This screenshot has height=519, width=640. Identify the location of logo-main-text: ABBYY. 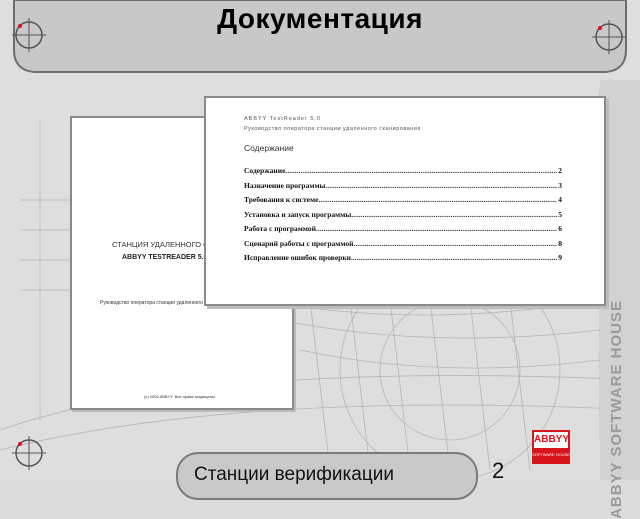
(551, 440).